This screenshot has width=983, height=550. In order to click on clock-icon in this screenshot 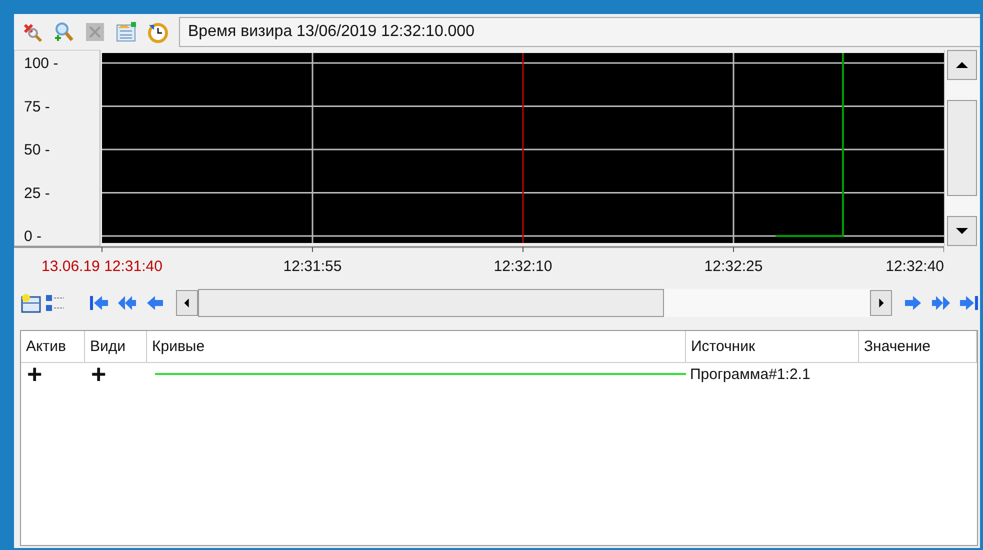, I will do `click(157, 32)`.